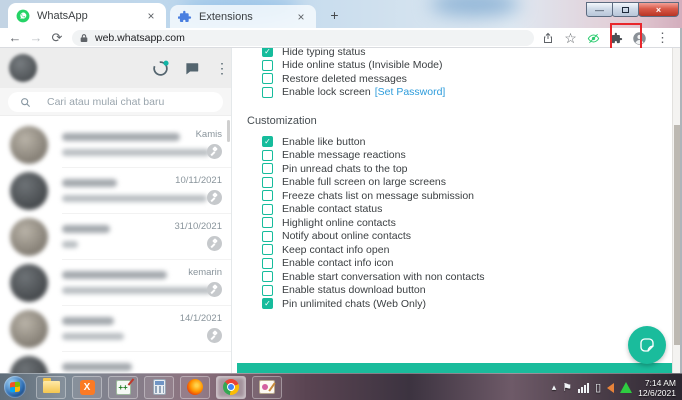 This screenshot has width=682, height=400. Describe the element at coordinates (554, 387) in the screenshot. I see `tray-expand-icon: ▴` at that location.